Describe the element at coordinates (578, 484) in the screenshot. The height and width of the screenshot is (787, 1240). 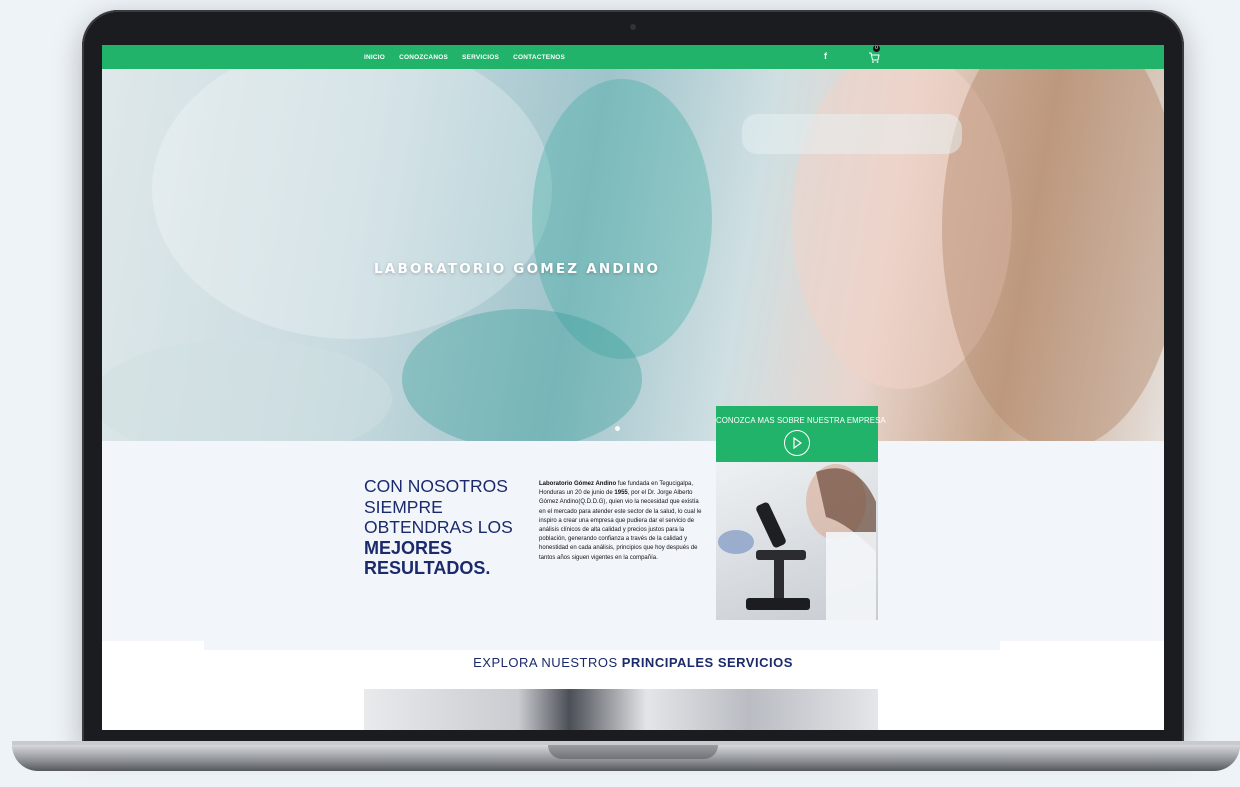
I see `company-name: Laboratorio Gómez Andino` at that location.